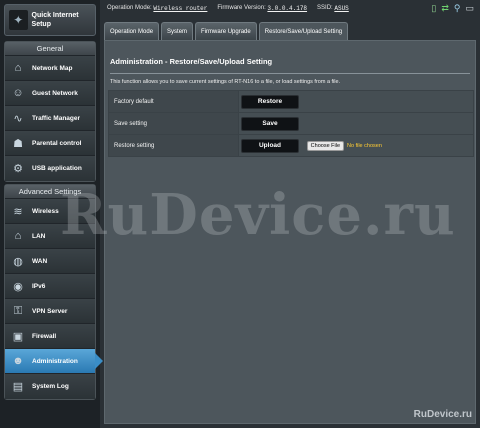  What do you see at coordinates (270, 145) in the screenshot?
I see `upload-button: Upload` at bounding box center [270, 145].